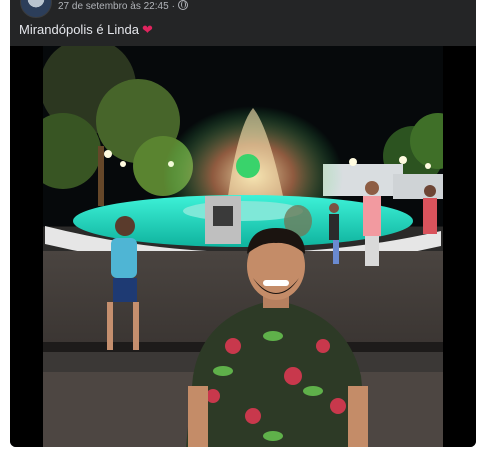 The image size is (484, 450). I want to click on post-caption: Mirandópolis é Linda ❤, so click(86, 30).